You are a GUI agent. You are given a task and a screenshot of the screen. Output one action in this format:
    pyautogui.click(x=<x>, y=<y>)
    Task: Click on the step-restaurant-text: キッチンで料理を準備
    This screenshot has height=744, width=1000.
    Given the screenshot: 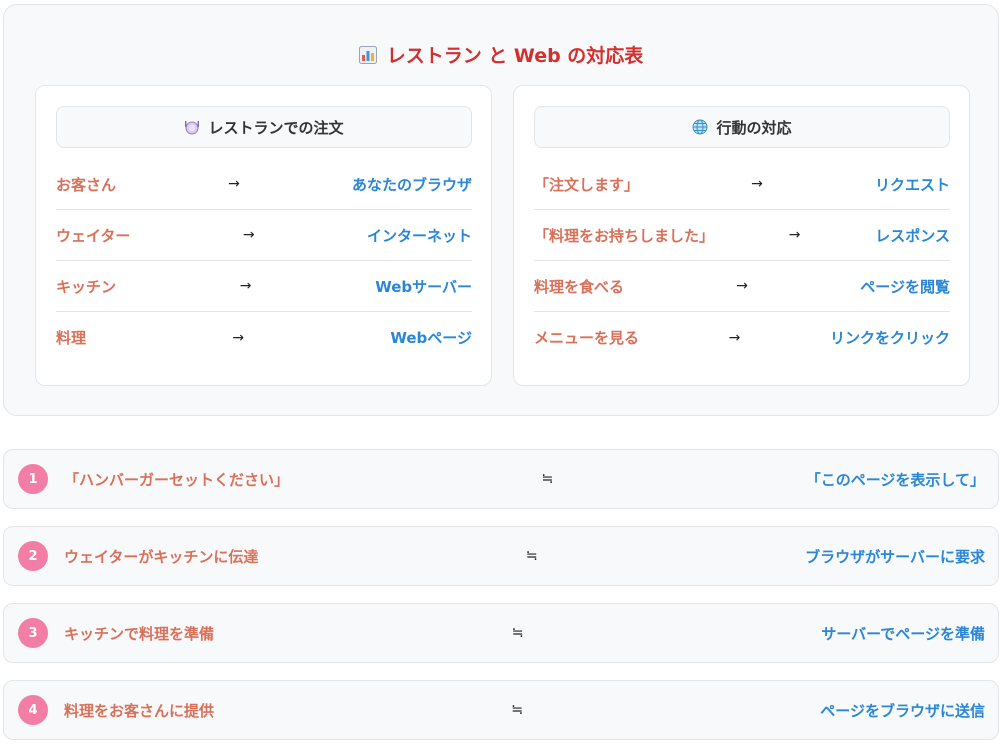 What is the action you would take?
    pyautogui.click(x=139, y=633)
    